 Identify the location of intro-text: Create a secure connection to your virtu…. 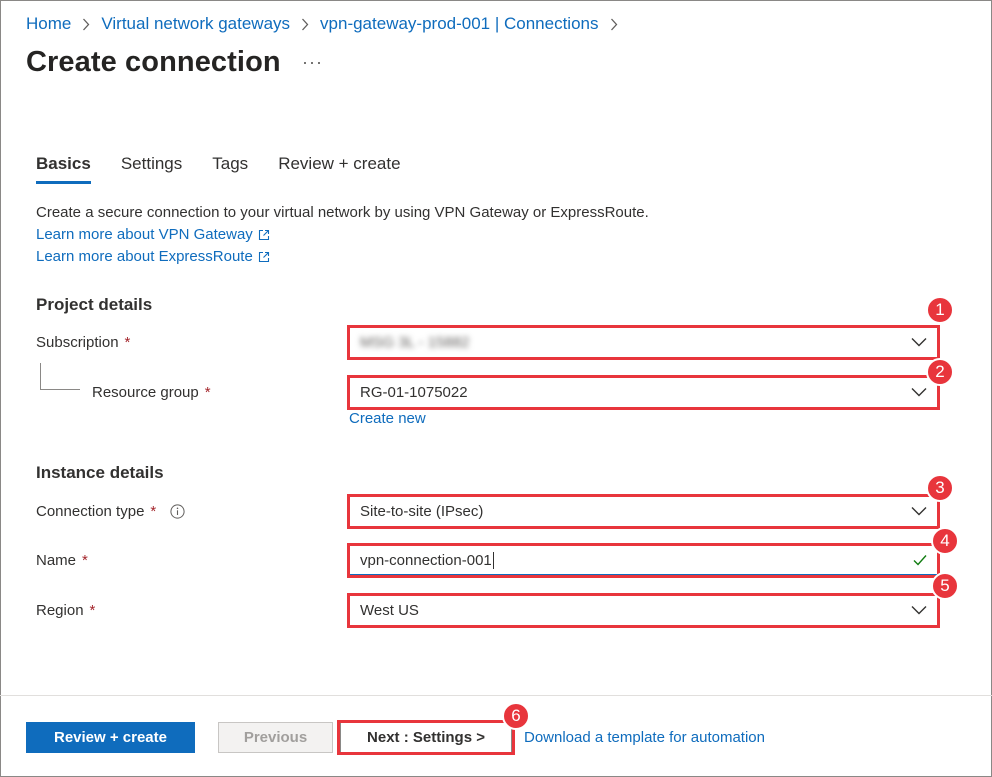
(342, 212).